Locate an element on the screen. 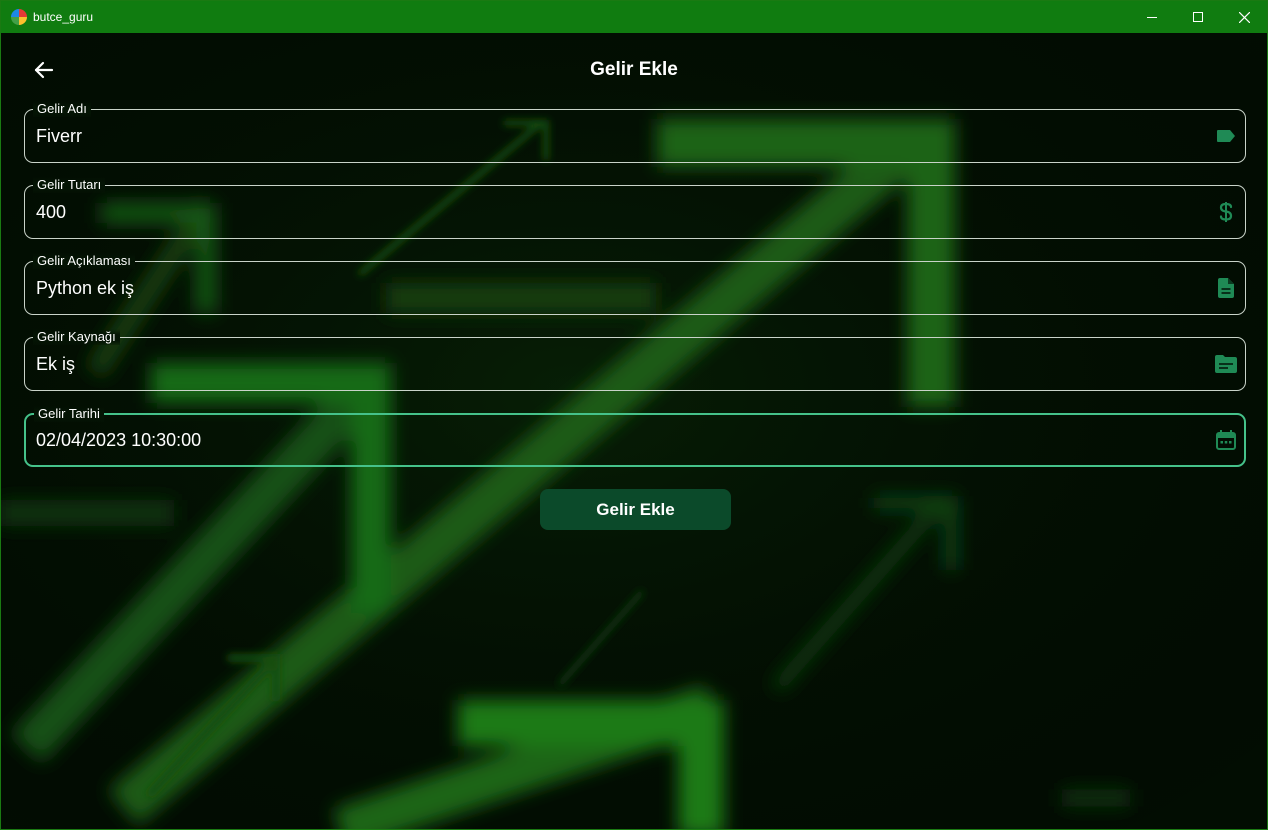  income-source-field: Gelir Kaynağı Ek iş is located at coordinates (635, 360).